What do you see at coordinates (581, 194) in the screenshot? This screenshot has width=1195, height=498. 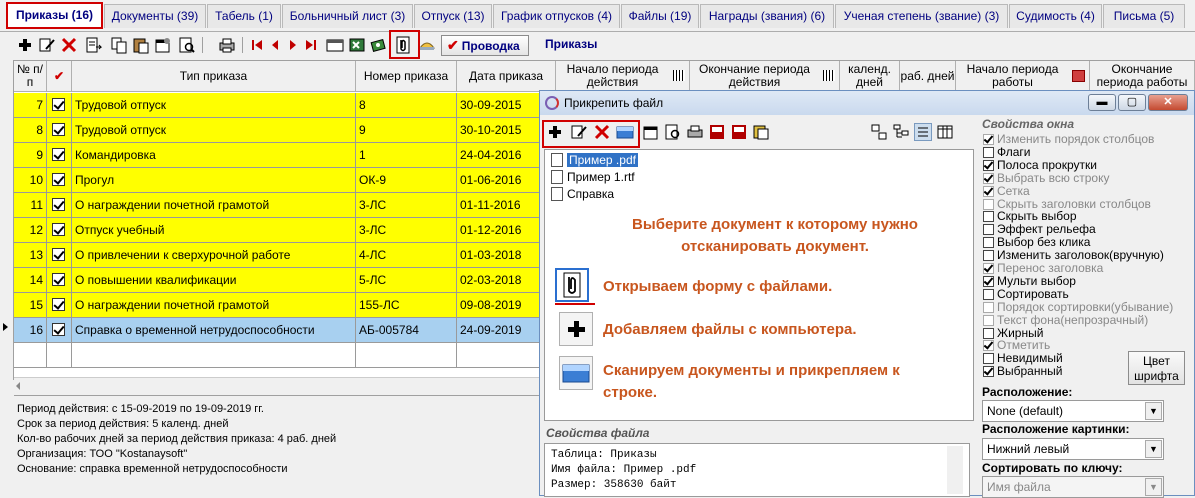 I see `file-item: Справка` at bounding box center [581, 194].